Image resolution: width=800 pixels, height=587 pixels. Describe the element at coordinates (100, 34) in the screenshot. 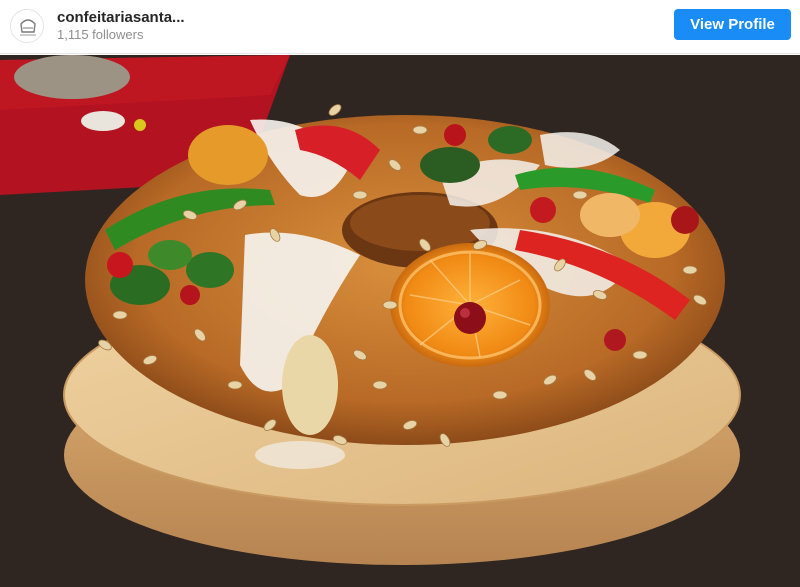

I see `follower-count: 1,115 followers` at that location.